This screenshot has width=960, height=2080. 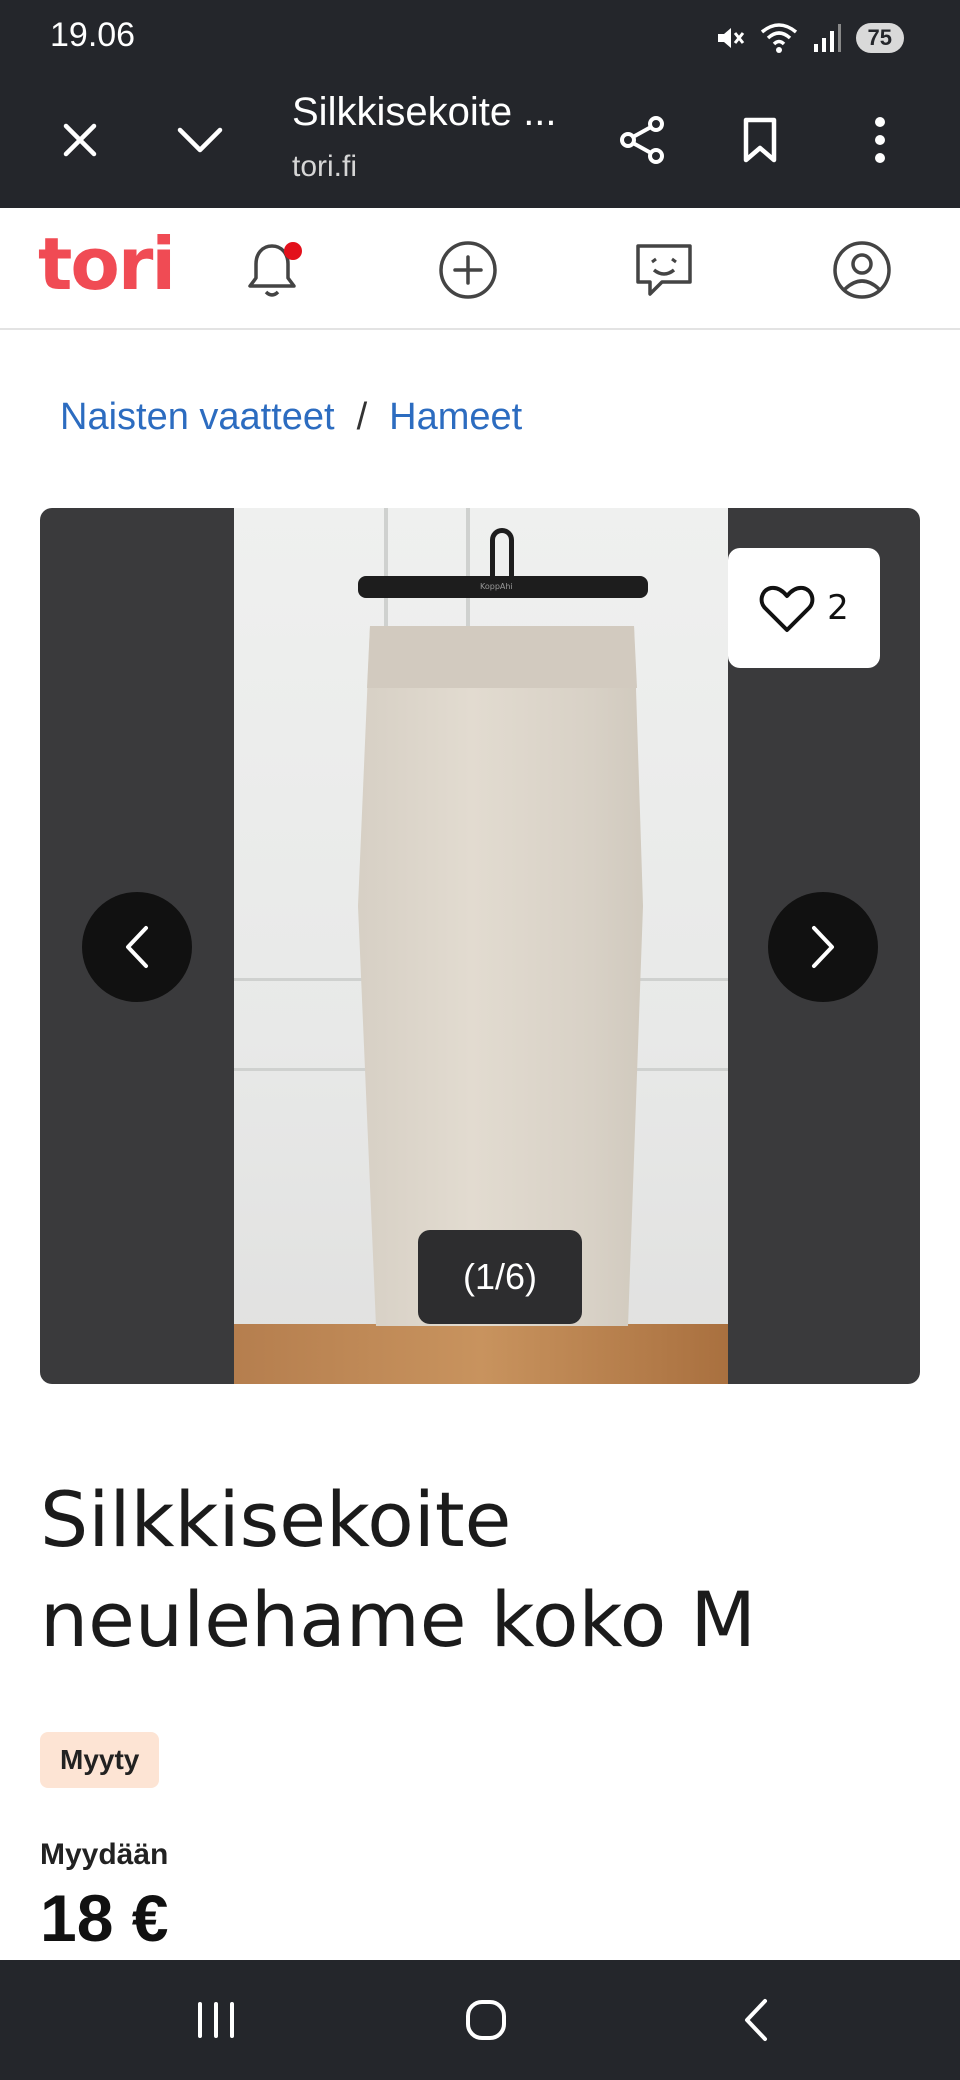 I want to click on hanger-hook, so click(x=502, y=553).